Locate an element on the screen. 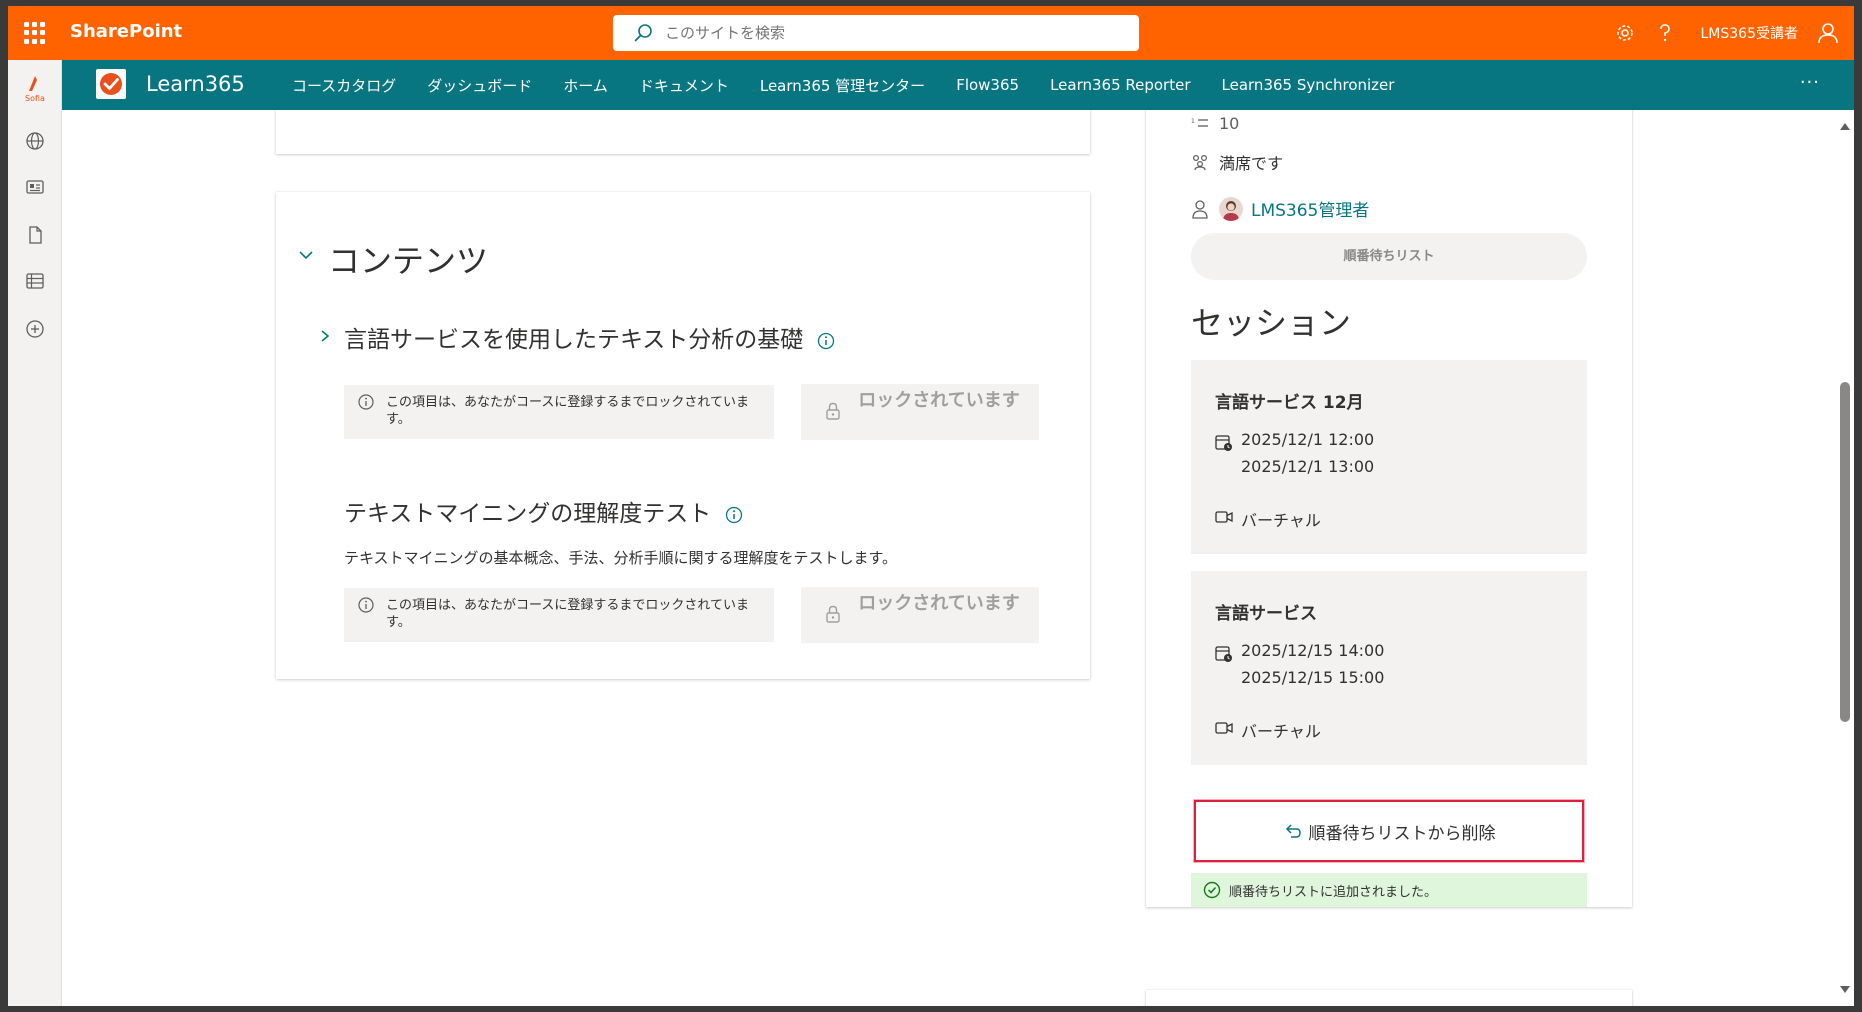  chevron-down-icon is located at coordinates (306, 255).